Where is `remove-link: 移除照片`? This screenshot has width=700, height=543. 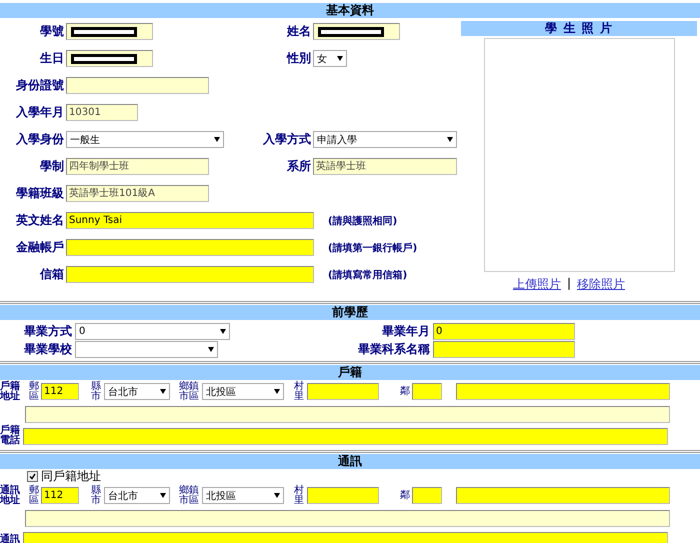 remove-link: 移除照片 is located at coordinates (601, 284).